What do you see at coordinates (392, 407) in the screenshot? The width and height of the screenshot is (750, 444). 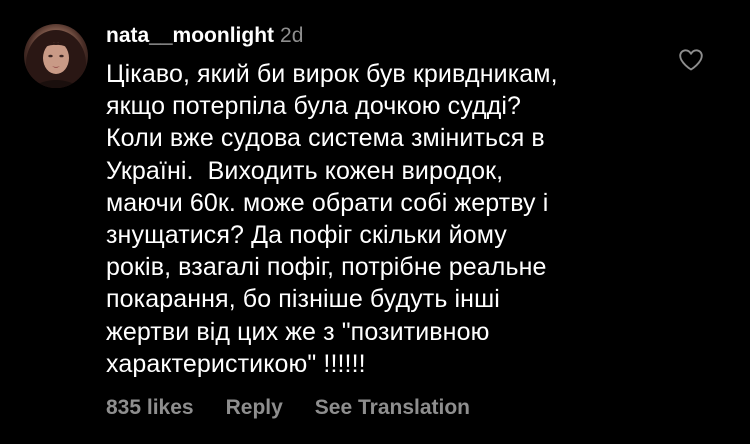 I see `see-translation-button: See Translation` at bounding box center [392, 407].